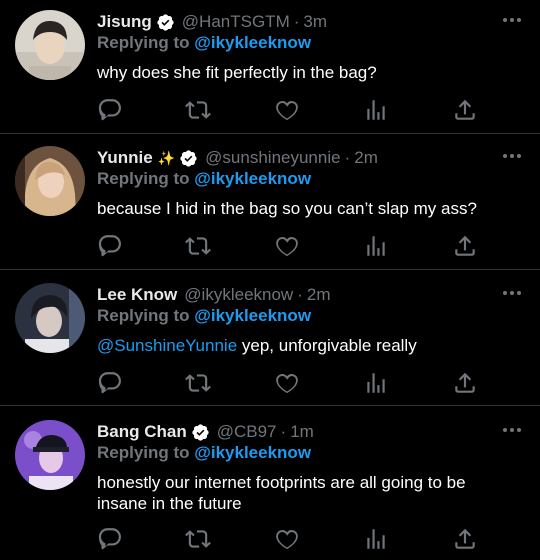 This screenshot has height=560, width=540. I want to click on tweet-header: Bang Chan @CB97 · 1m, so click(205, 432).